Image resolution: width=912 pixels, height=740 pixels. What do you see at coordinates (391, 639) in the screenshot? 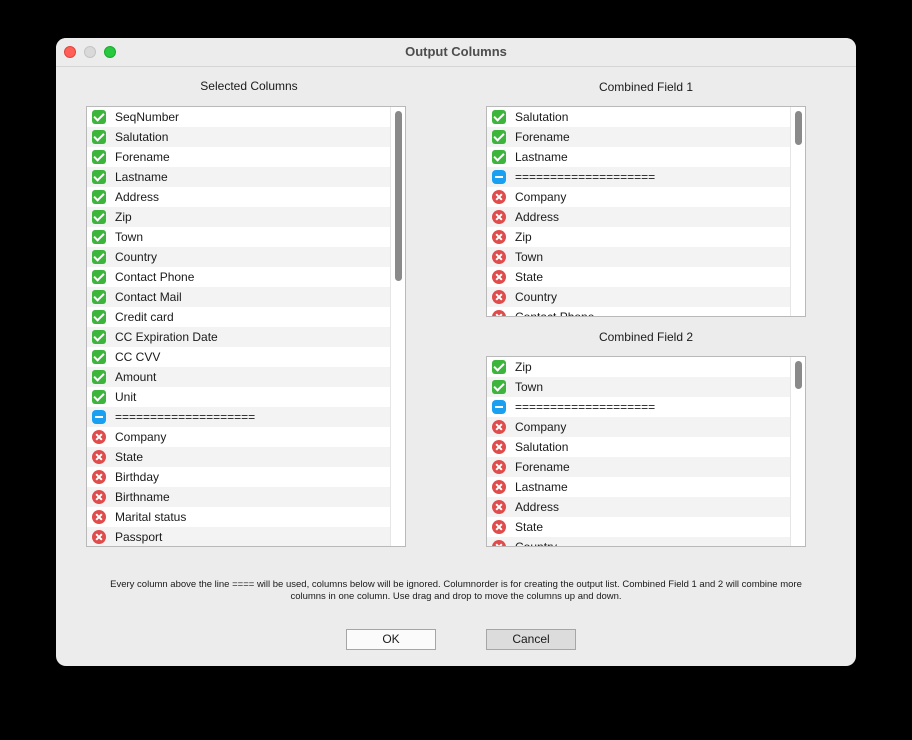
I see `ok-button: OK` at bounding box center [391, 639].